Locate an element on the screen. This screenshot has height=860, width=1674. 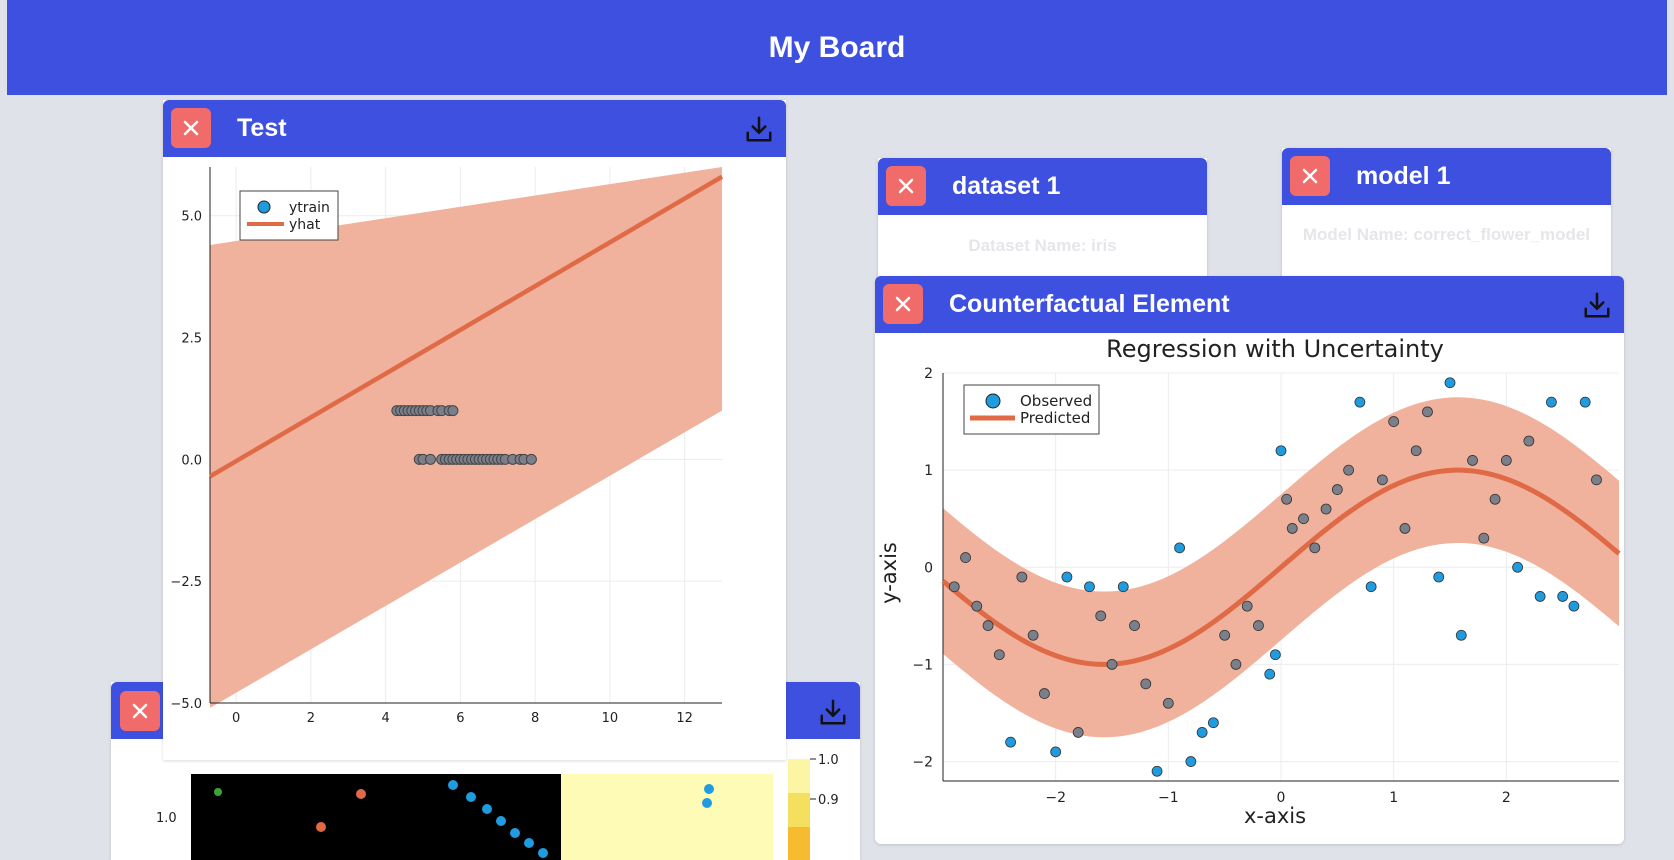
card-title: Counterfactual Element is located at coordinates (1089, 304).